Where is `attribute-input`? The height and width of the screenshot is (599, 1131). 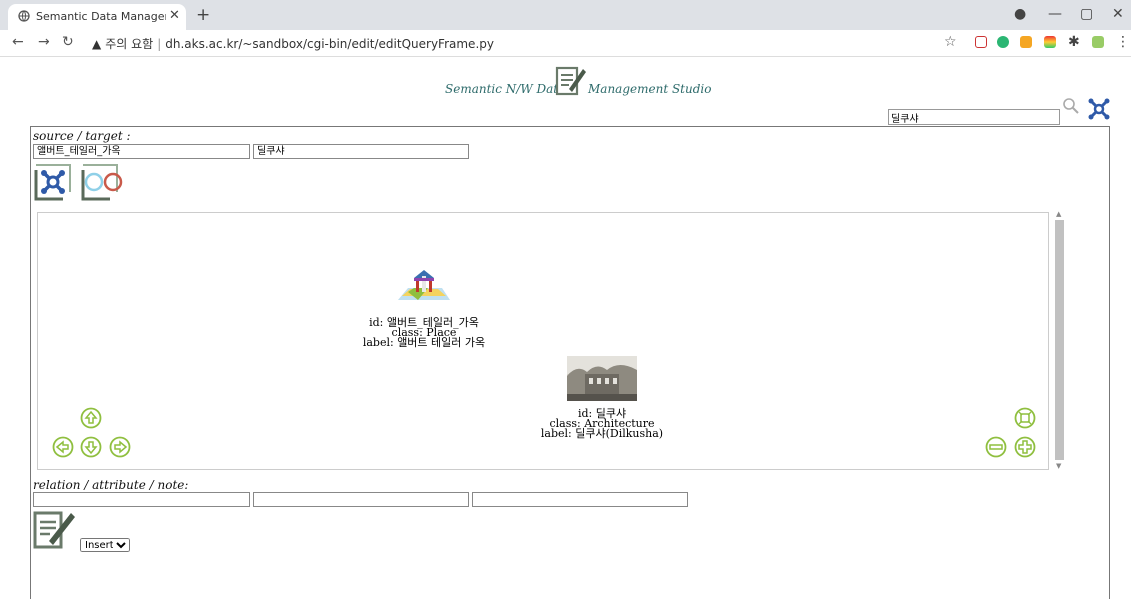 attribute-input is located at coordinates (361, 499).